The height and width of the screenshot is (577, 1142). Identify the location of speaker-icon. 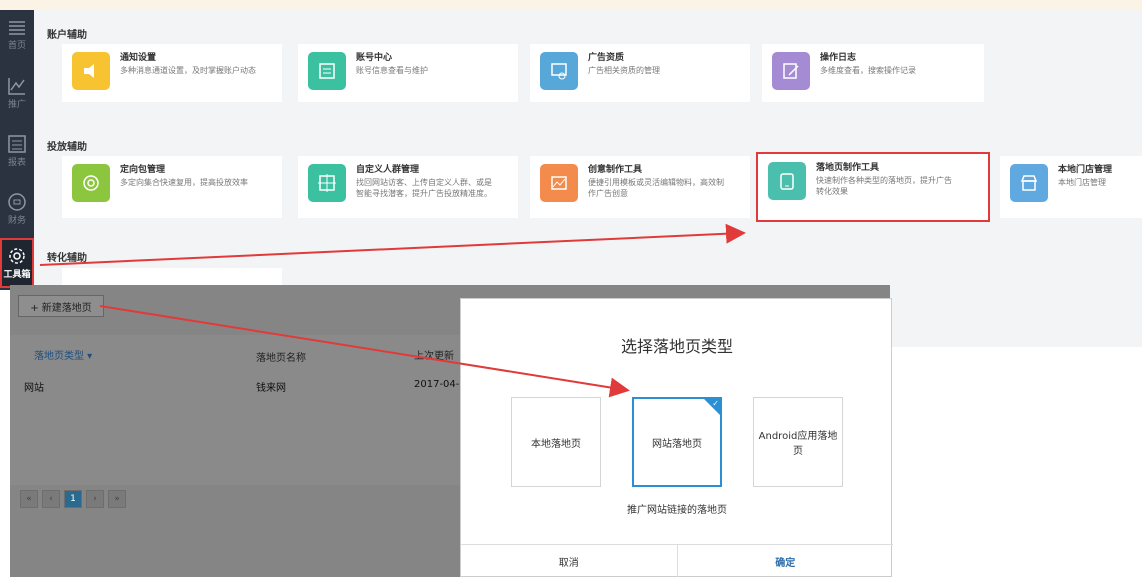
(91, 71).